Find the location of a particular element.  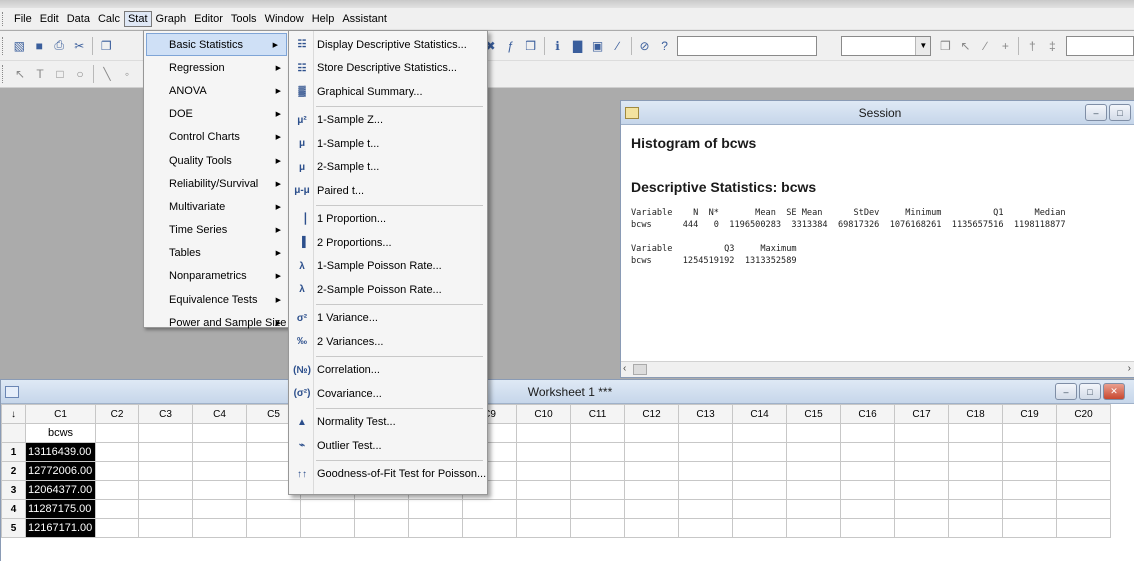

row-number: 4 is located at coordinates (13, 509).